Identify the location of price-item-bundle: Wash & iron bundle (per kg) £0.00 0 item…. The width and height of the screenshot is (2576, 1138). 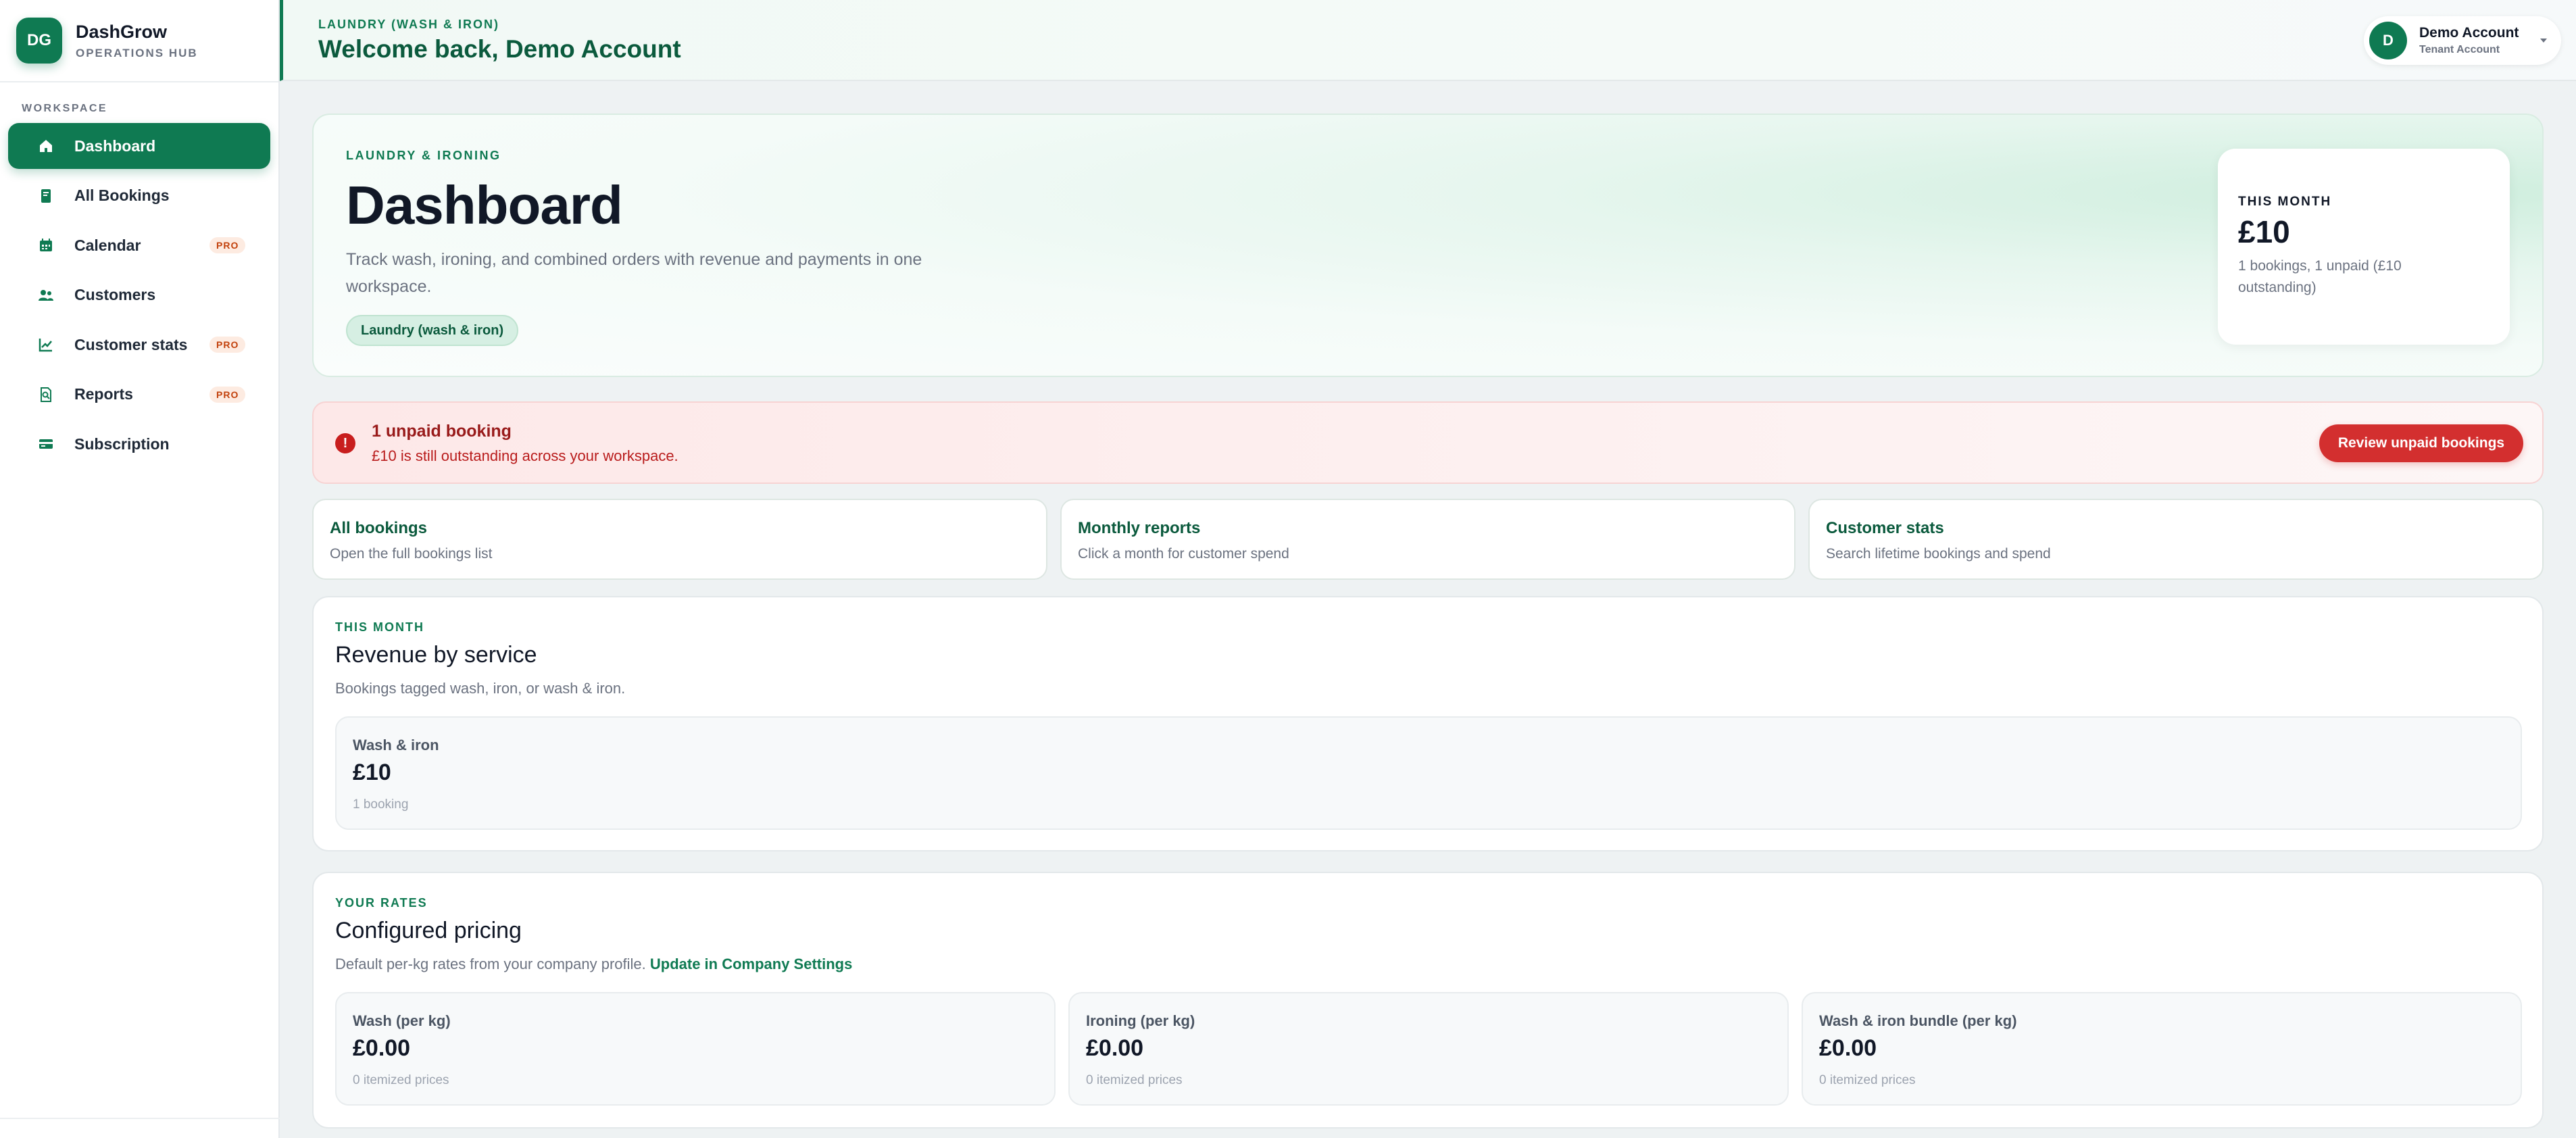
(2162, 1049).